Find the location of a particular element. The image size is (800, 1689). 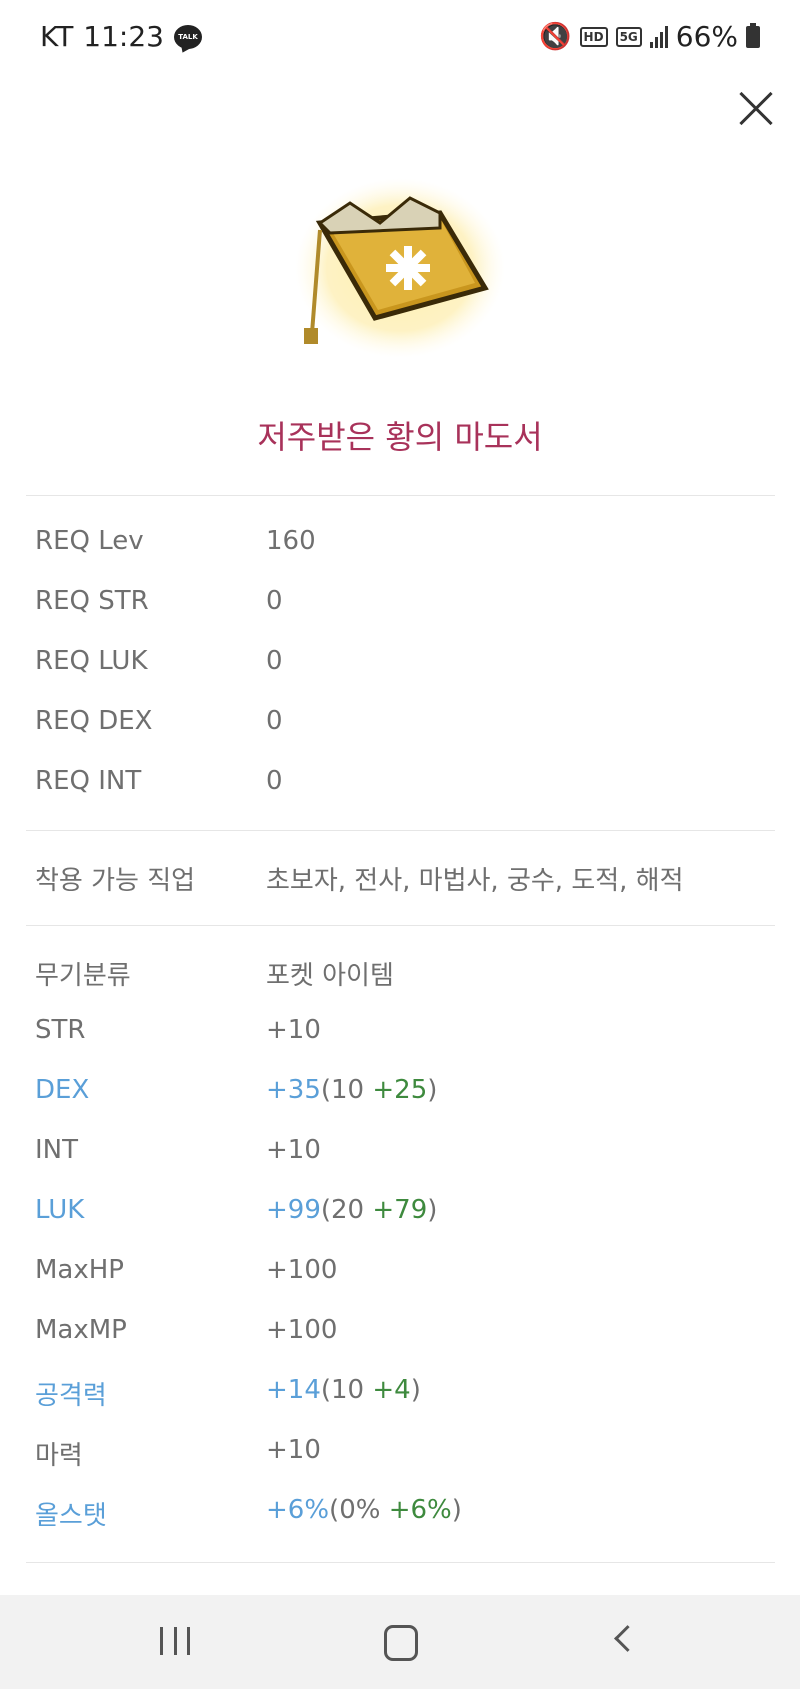

stat-value: +99(20 +79) is located at coordinates (351, 1210).